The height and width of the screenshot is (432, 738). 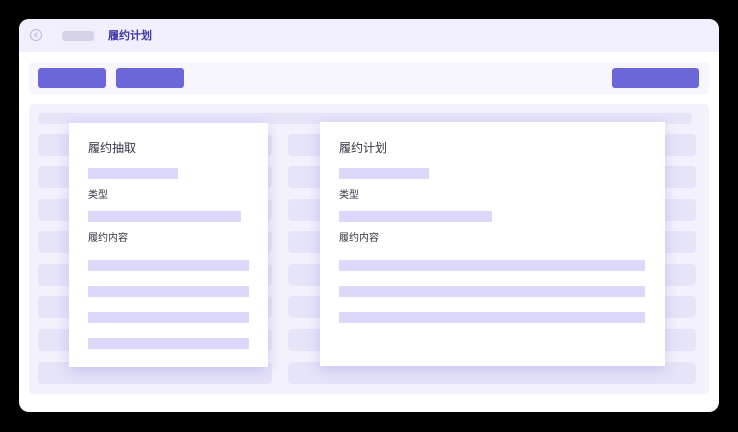 What do you see at coordinates (384, 173) in the screenshot?
I see `plan-value-placeholder` at bounding box center [384, 173].